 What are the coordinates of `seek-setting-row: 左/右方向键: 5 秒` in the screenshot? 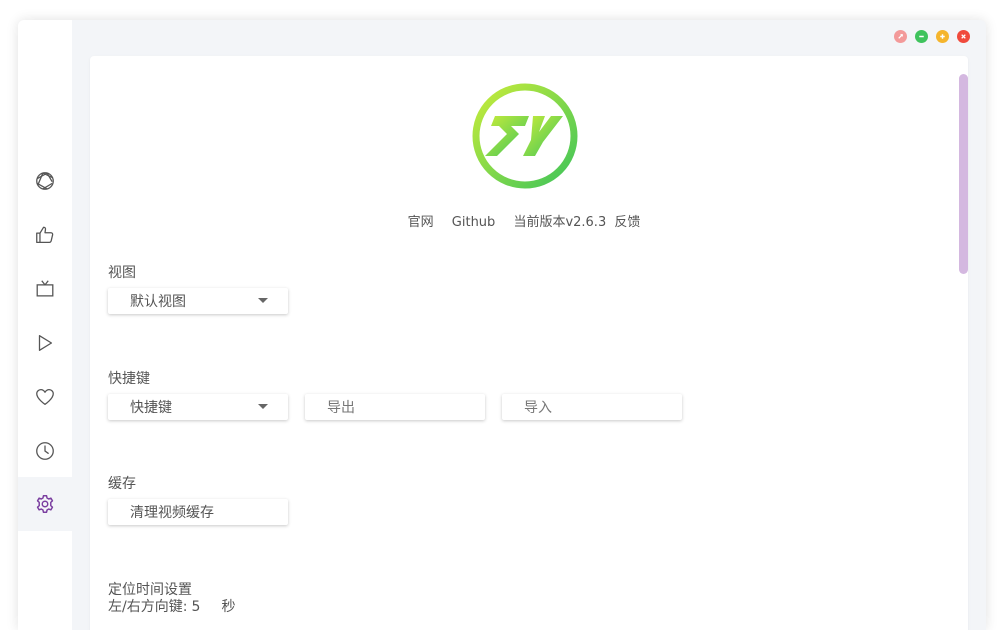 It's located at (171, 606).